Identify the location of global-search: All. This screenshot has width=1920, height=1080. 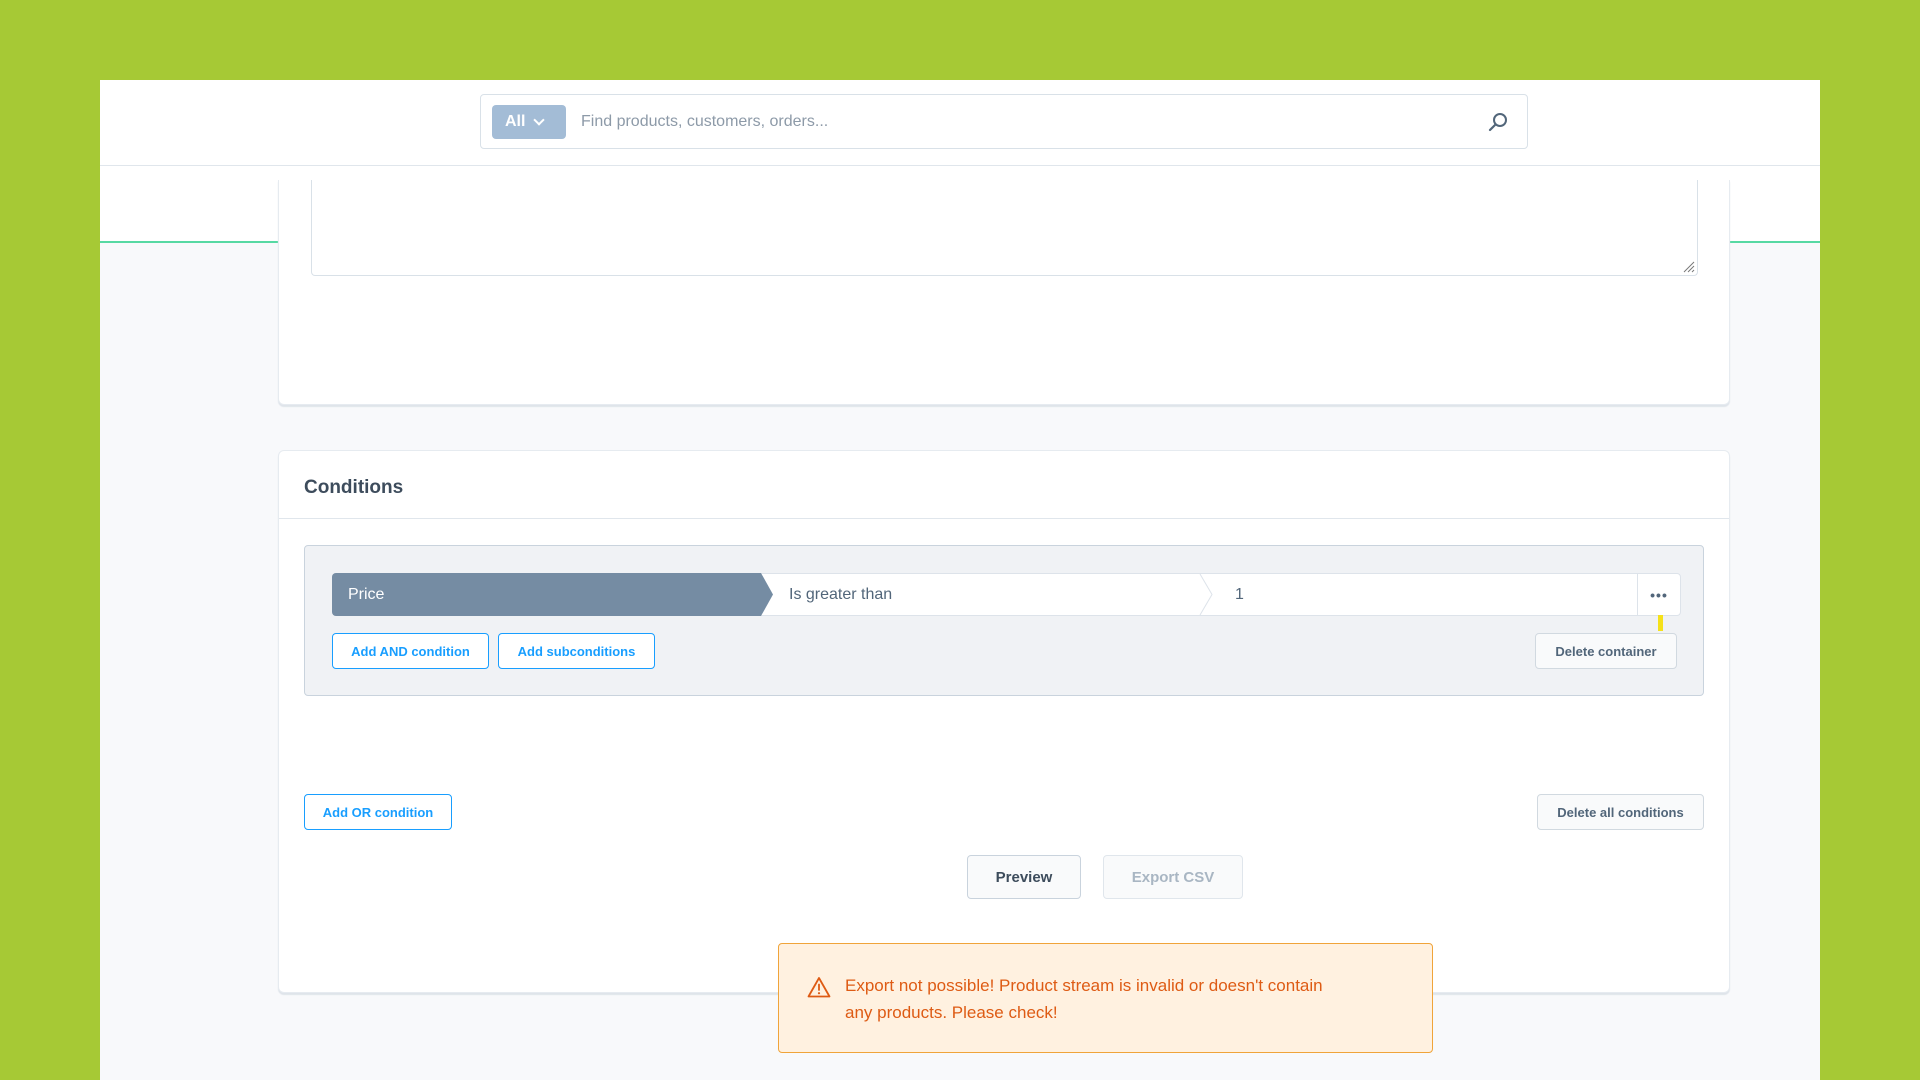
(1004, 121).